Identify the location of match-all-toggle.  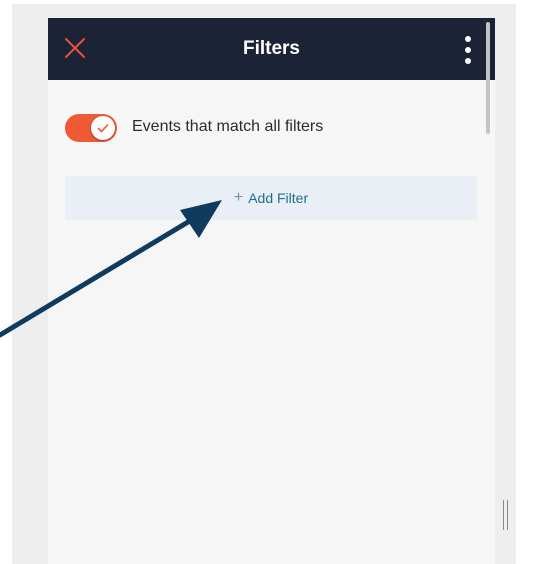
(91, 128).